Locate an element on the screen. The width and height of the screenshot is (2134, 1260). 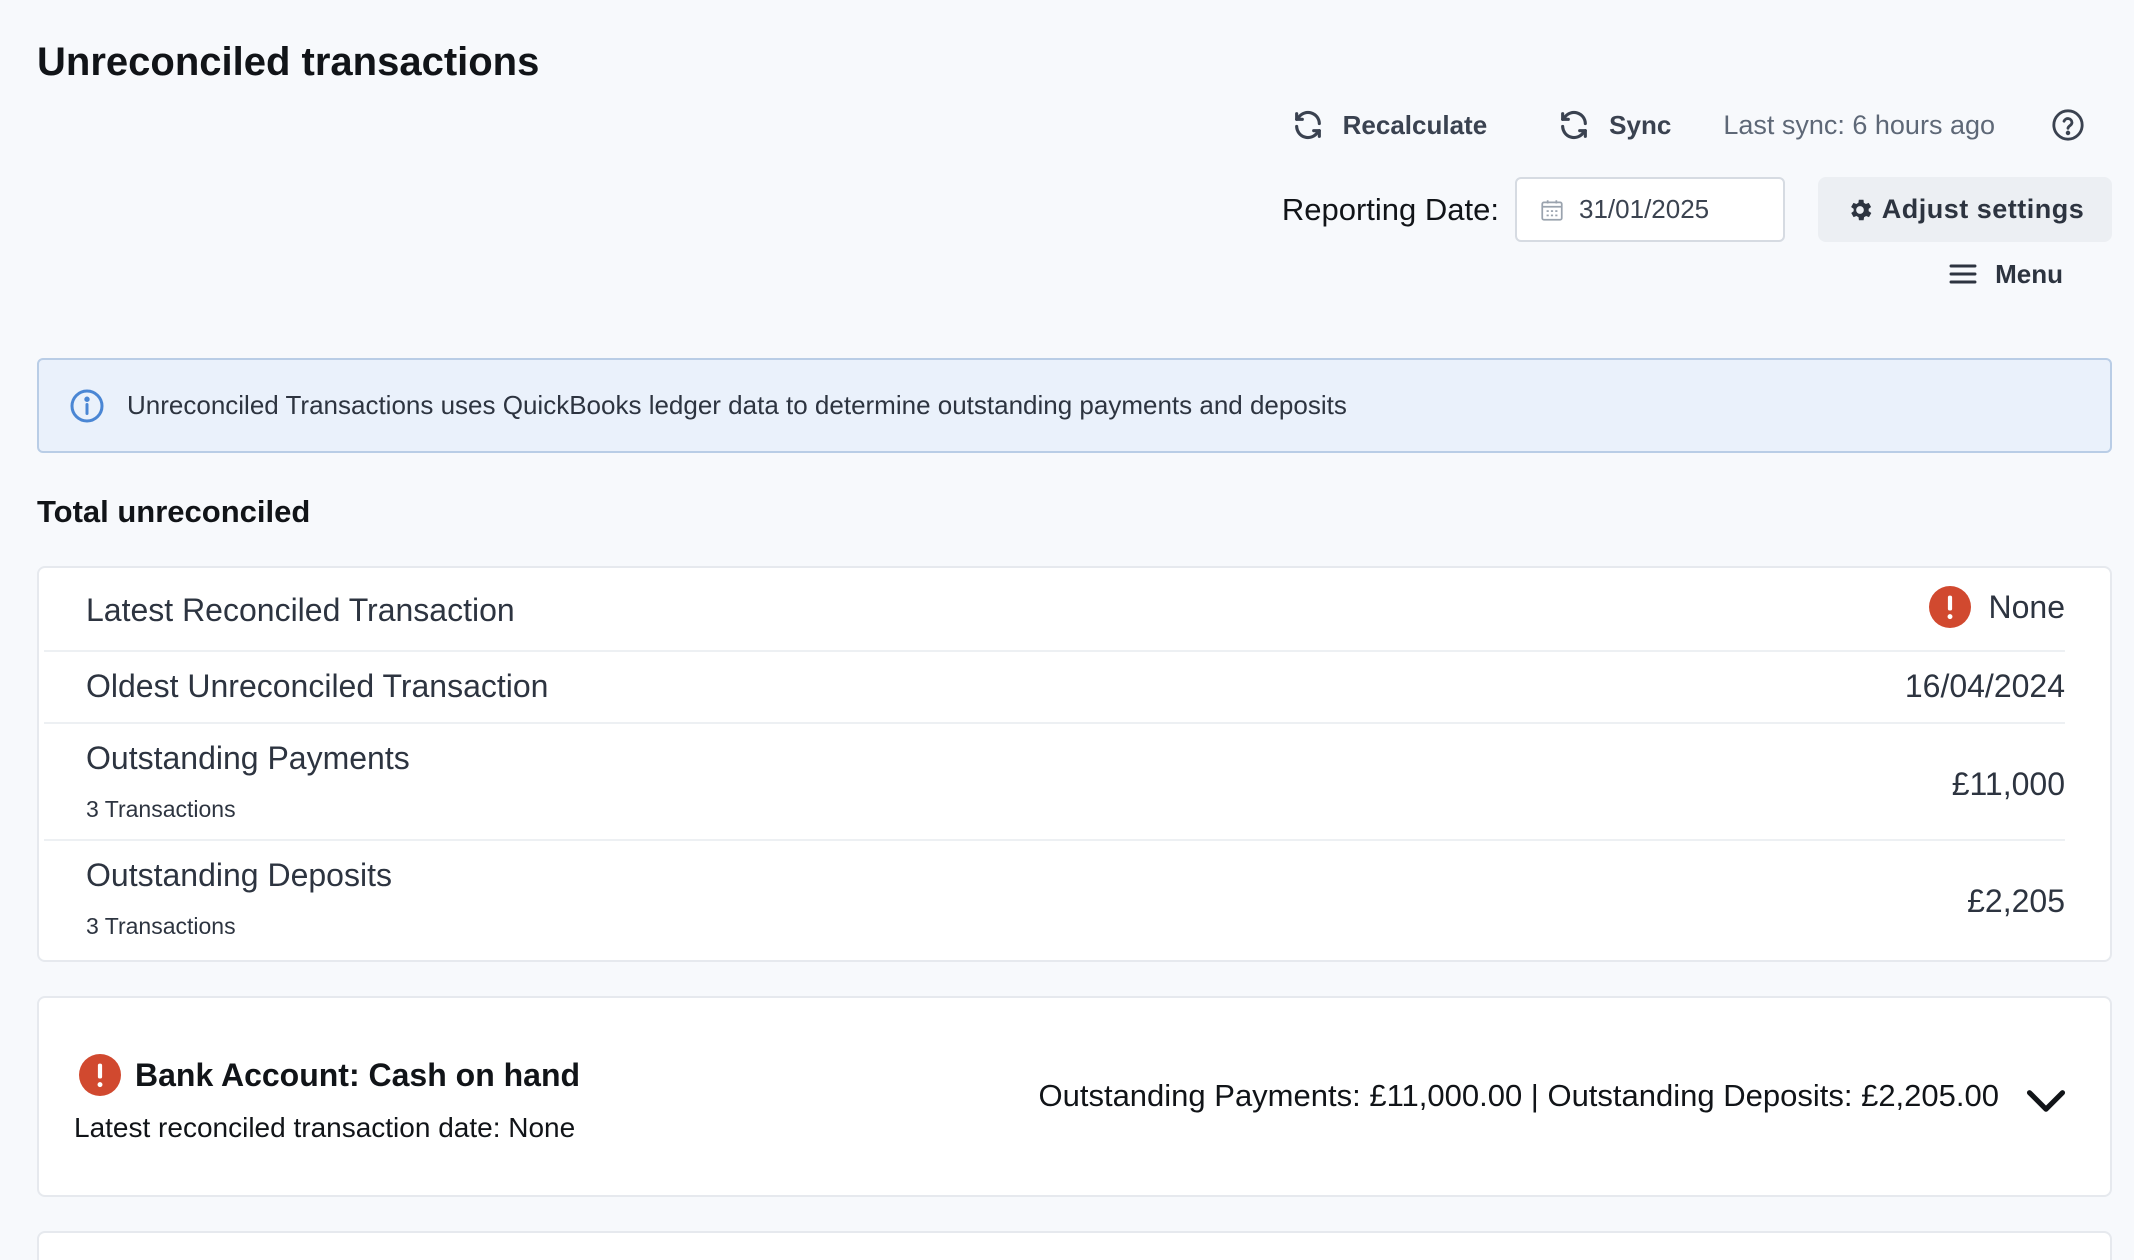
latest-reconciled-value: None is located at coordinates (2027, 606).